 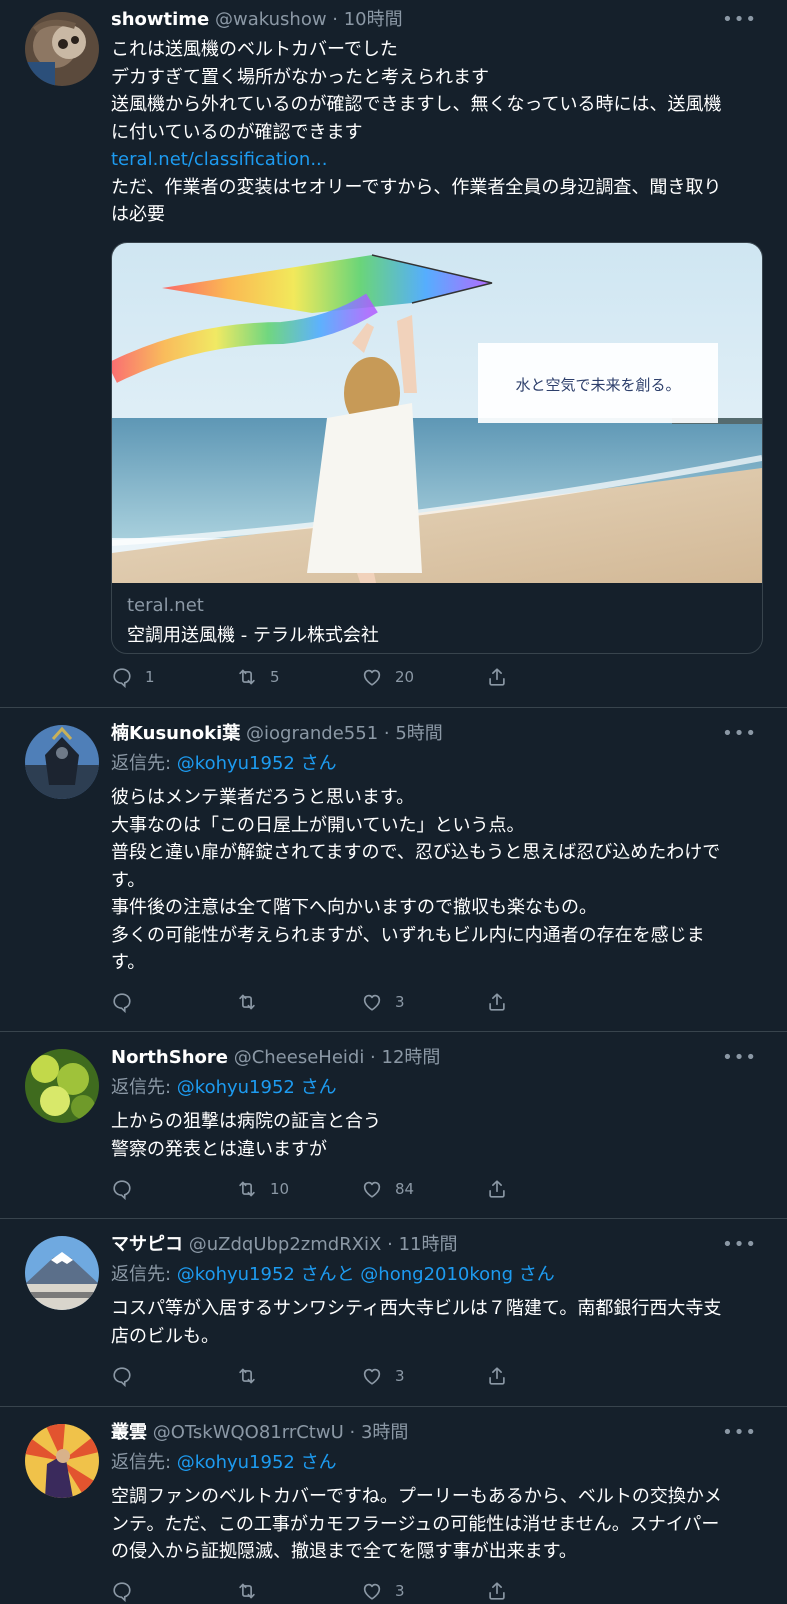 I want to click on user-handle: @uZdqUbp2zmdRXiX, so click(x=285, y=1244).